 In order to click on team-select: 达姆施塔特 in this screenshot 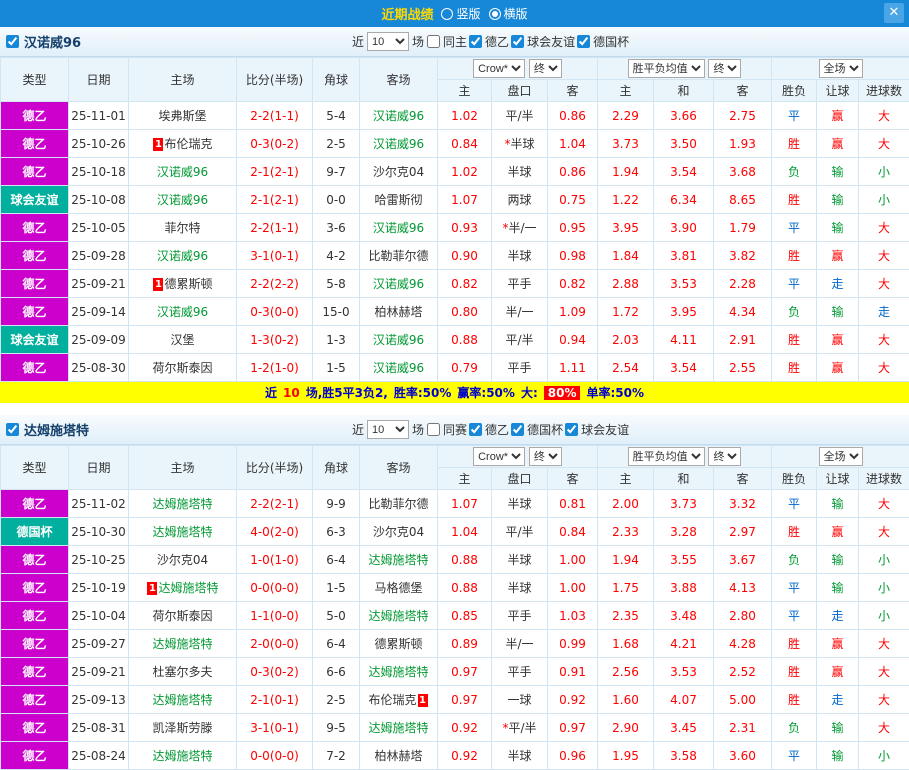, I will do `click(47, 429)`.